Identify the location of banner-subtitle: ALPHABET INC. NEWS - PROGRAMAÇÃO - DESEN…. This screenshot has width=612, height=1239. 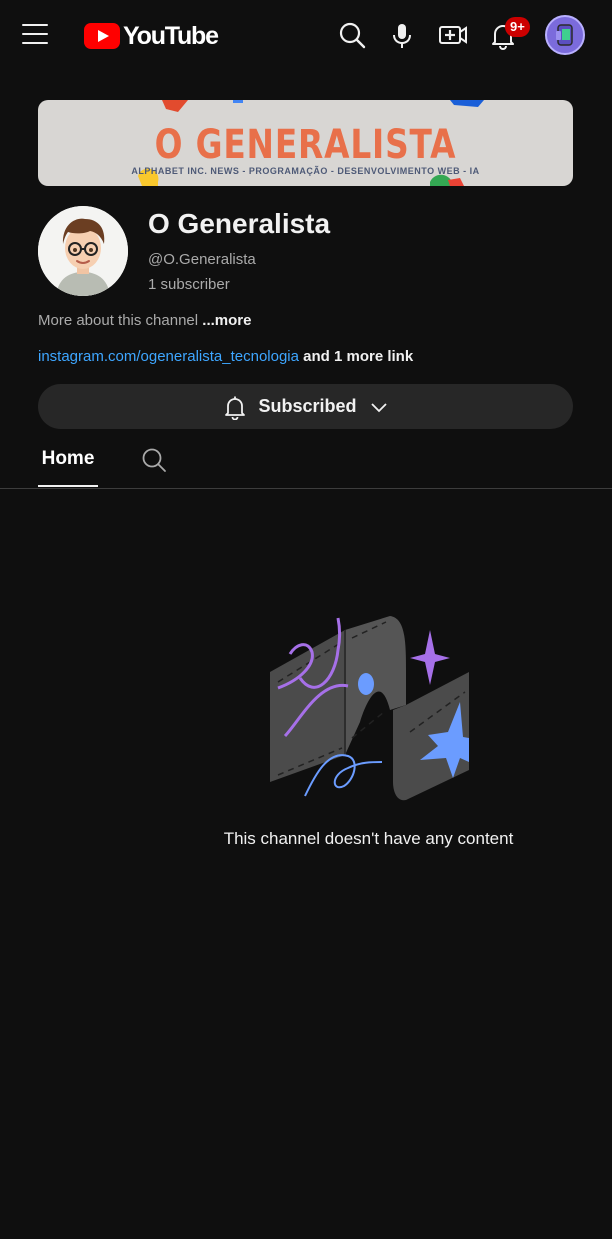
(305, 171).